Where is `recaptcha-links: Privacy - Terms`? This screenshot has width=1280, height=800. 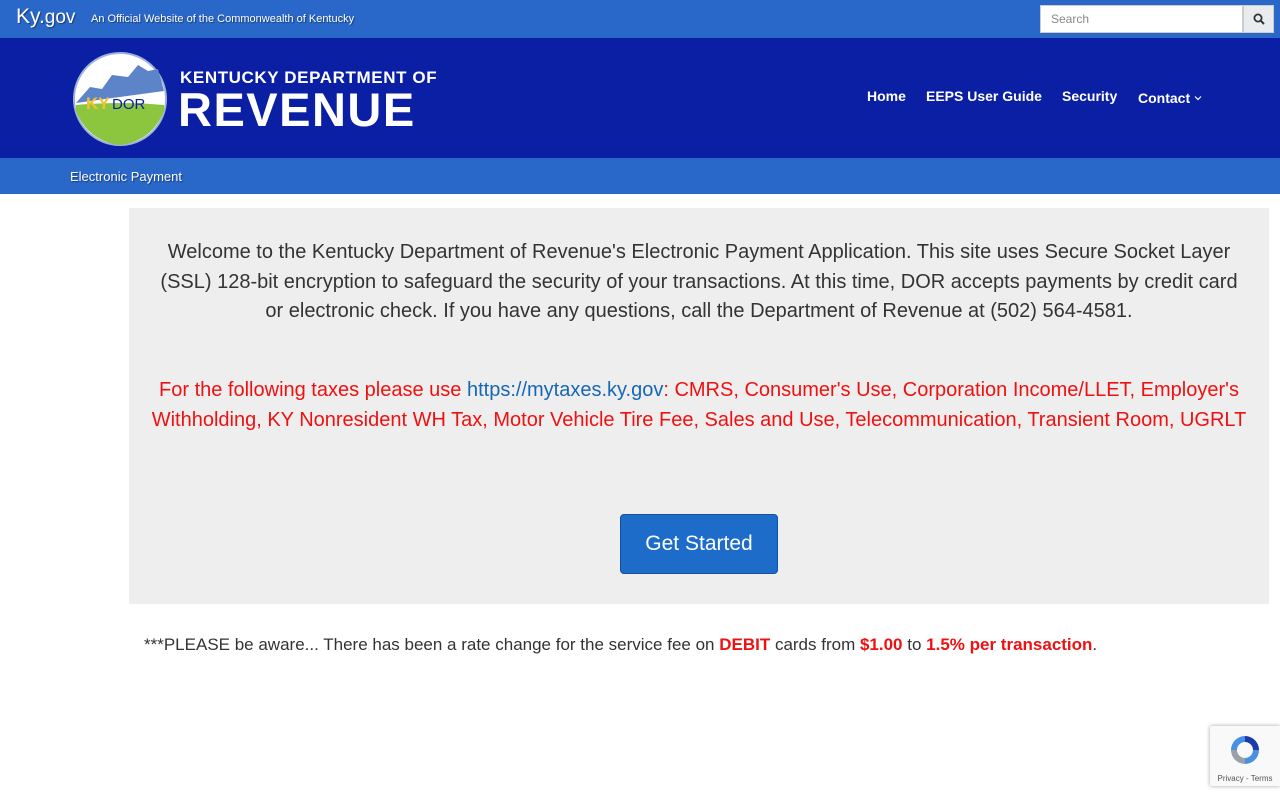 recaptcha-links: Privacy - Terms is located at coordinates (1245, 778).